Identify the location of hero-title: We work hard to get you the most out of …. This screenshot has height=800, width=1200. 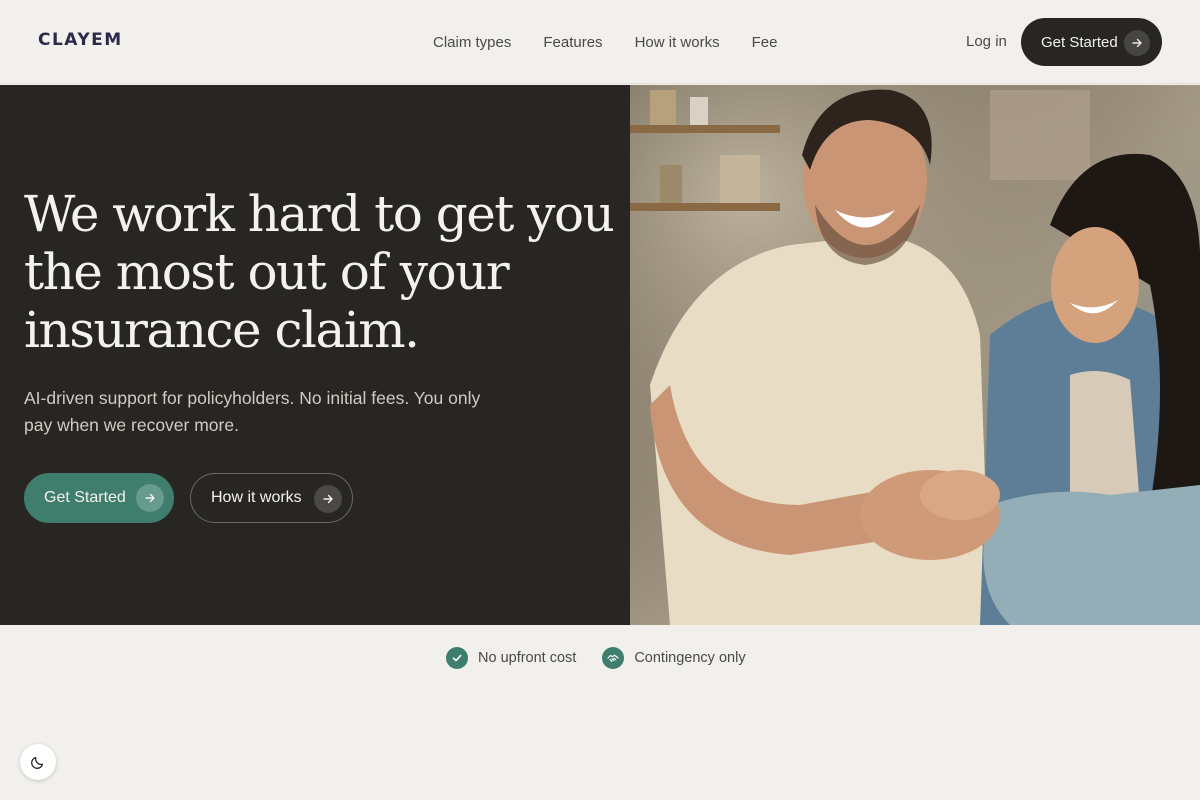
(319, 272).